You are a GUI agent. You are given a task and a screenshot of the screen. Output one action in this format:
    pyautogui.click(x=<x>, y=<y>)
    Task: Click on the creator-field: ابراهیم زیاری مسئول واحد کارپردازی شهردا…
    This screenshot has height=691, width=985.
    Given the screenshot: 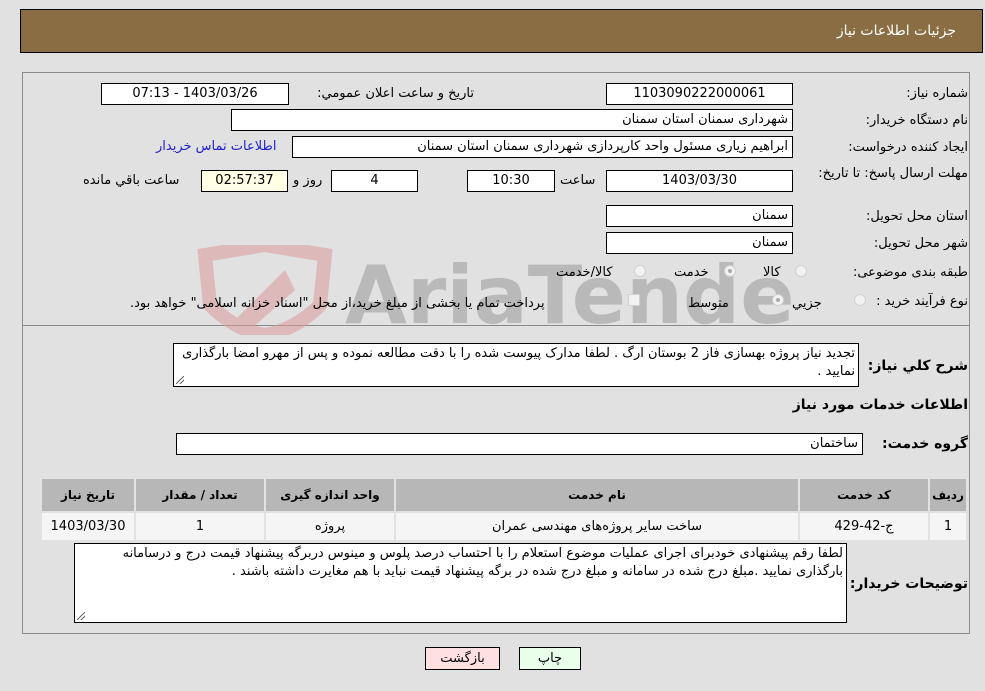 What is the action you would take?
    pyautogui.click(x=542, y=147)
    